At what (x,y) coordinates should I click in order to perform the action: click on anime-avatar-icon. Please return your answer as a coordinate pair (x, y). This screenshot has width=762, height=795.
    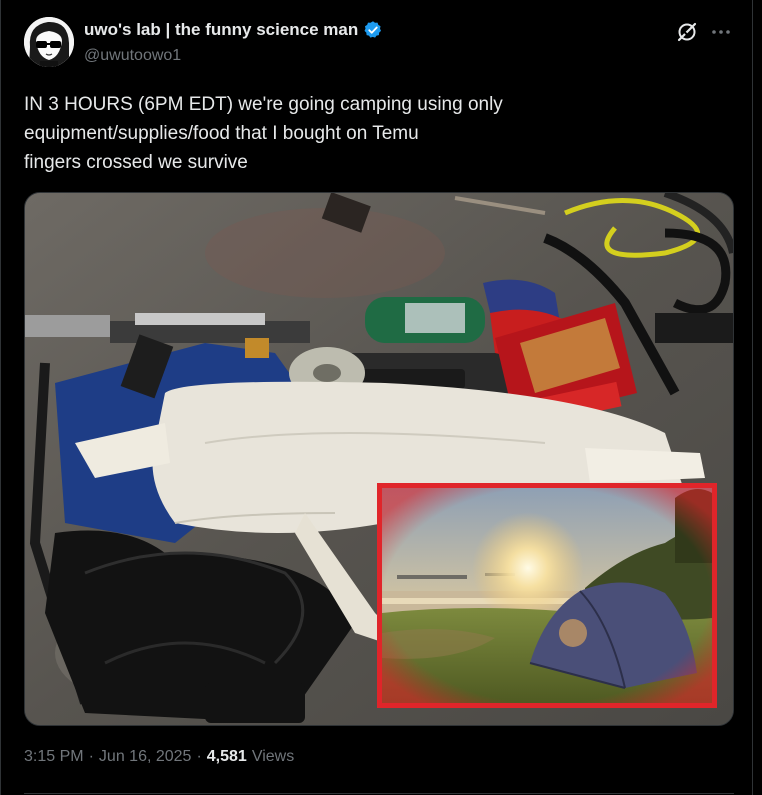
    Looking at the image, I should click on (49, 42).